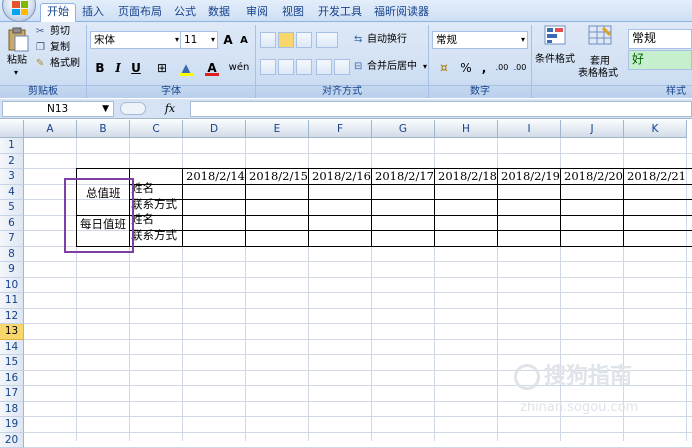 This screenshot has width=692, height=448. Describe the element at coordinates (601, 53) in the screenshot. I see `format-as-table-button: 套用 表格格式` at that location.